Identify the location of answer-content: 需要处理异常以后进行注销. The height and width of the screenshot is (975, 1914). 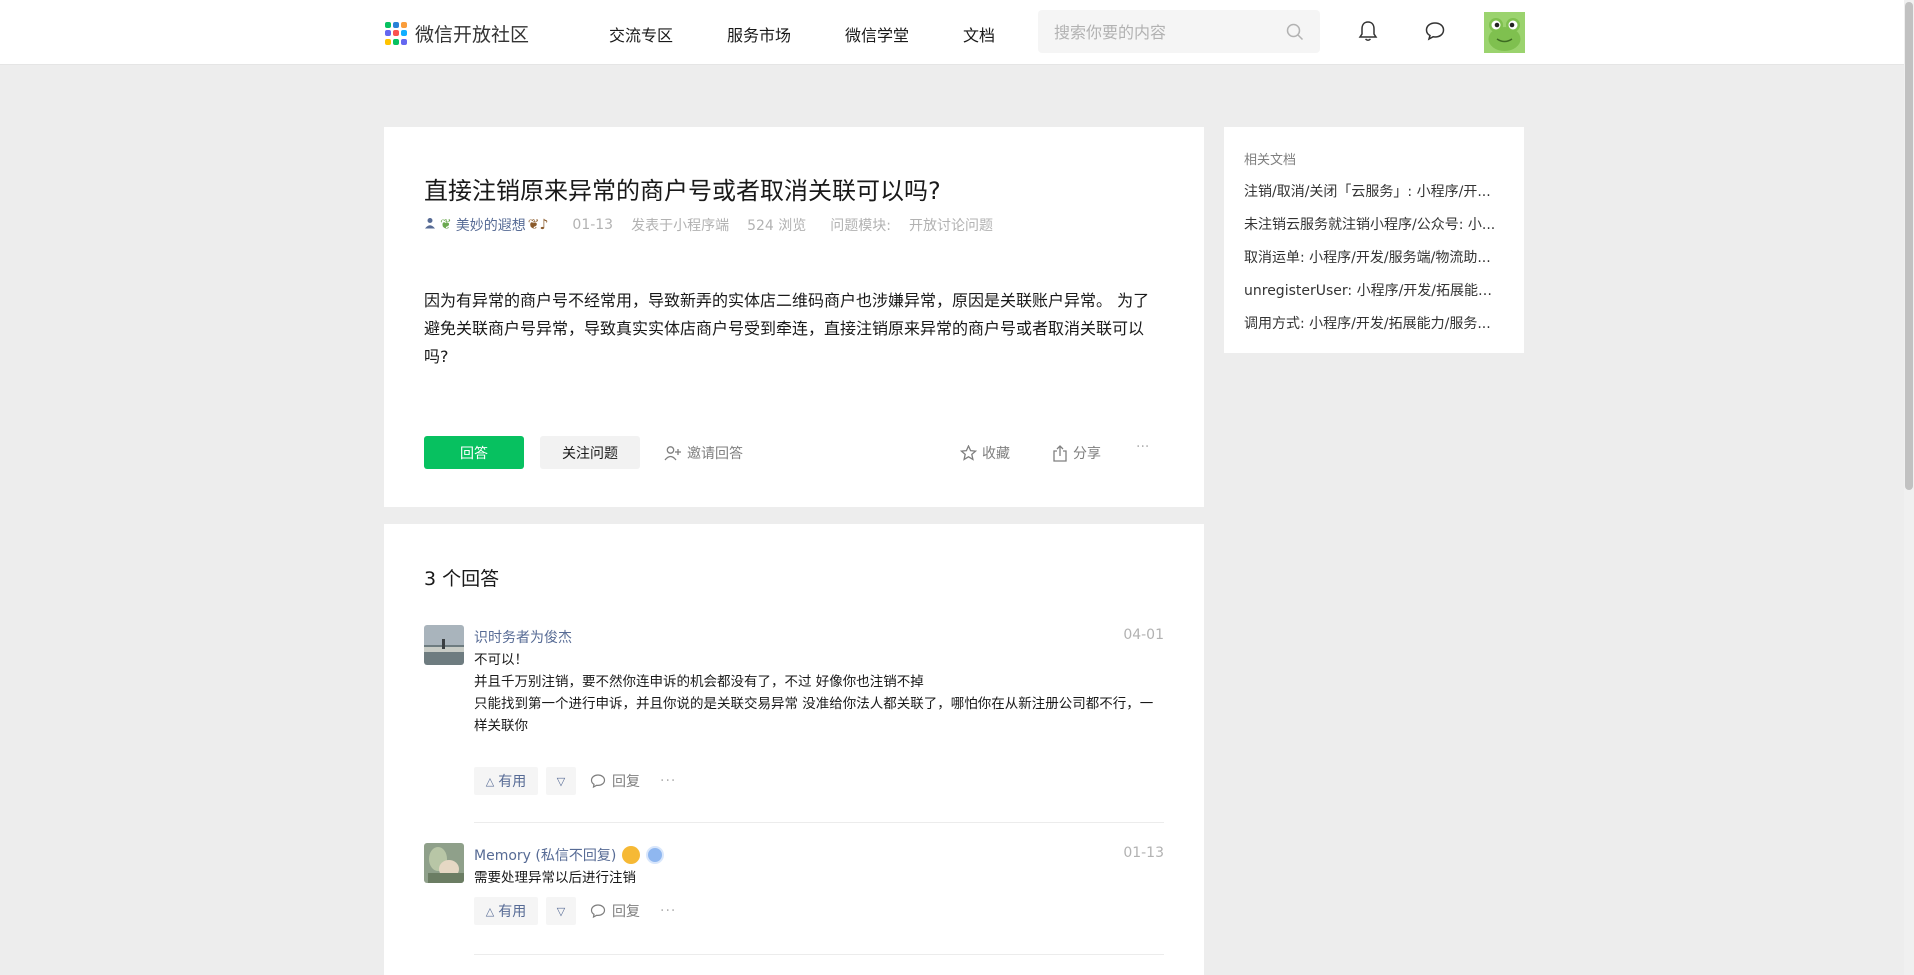
(814, 878).